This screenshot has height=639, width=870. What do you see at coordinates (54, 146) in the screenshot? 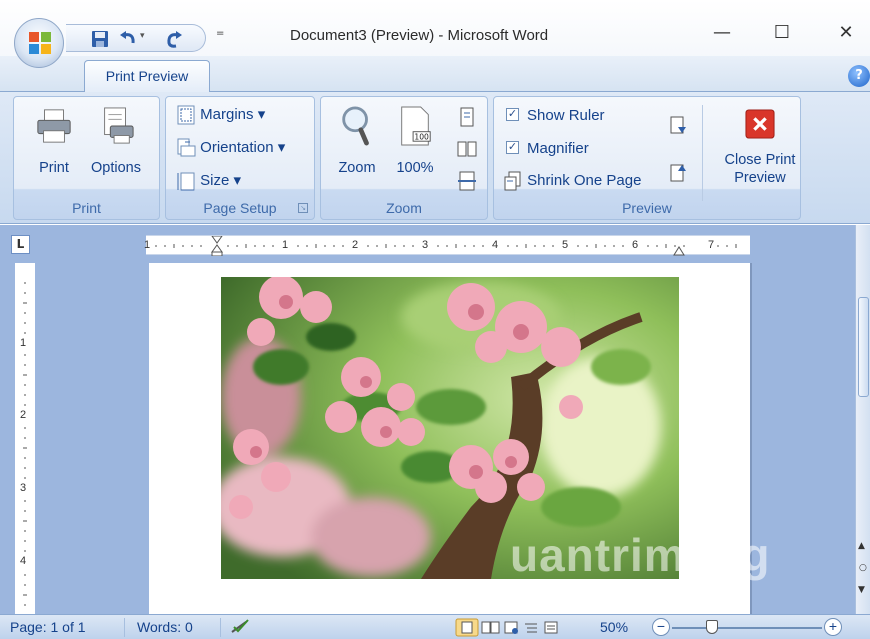
I see `print-button: Print` at bounding box center [54, 146].